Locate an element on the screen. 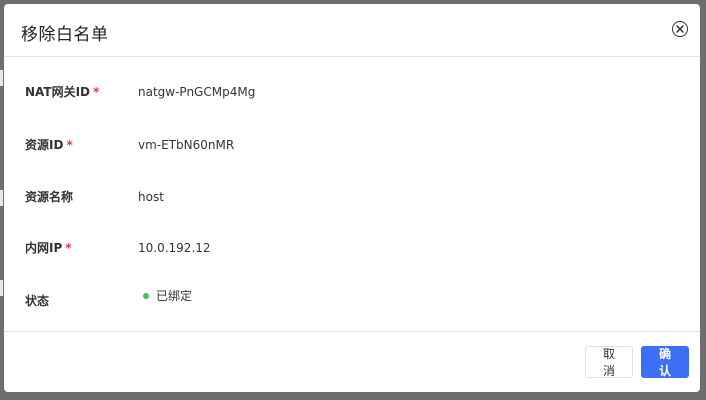 This screenshot has width=706, height=400. field-row-resource-name: 资源名称 host is located at coordinates (352, 197).